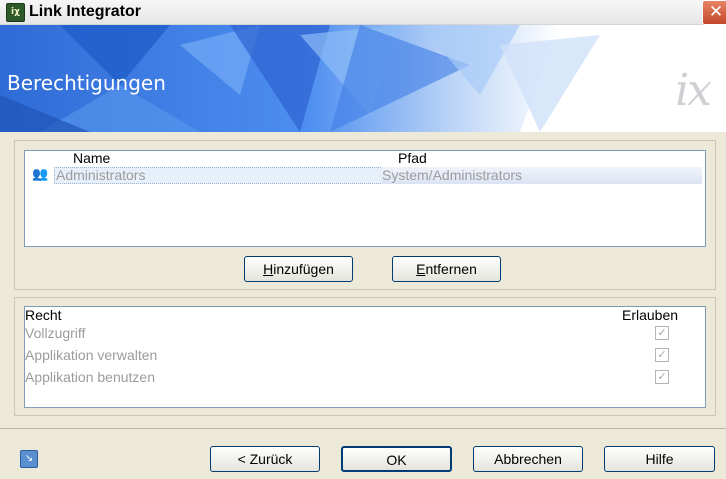 This screenshot has height=479, width=726. I want to click on users-group-icon: 👥, so click(40, 174).